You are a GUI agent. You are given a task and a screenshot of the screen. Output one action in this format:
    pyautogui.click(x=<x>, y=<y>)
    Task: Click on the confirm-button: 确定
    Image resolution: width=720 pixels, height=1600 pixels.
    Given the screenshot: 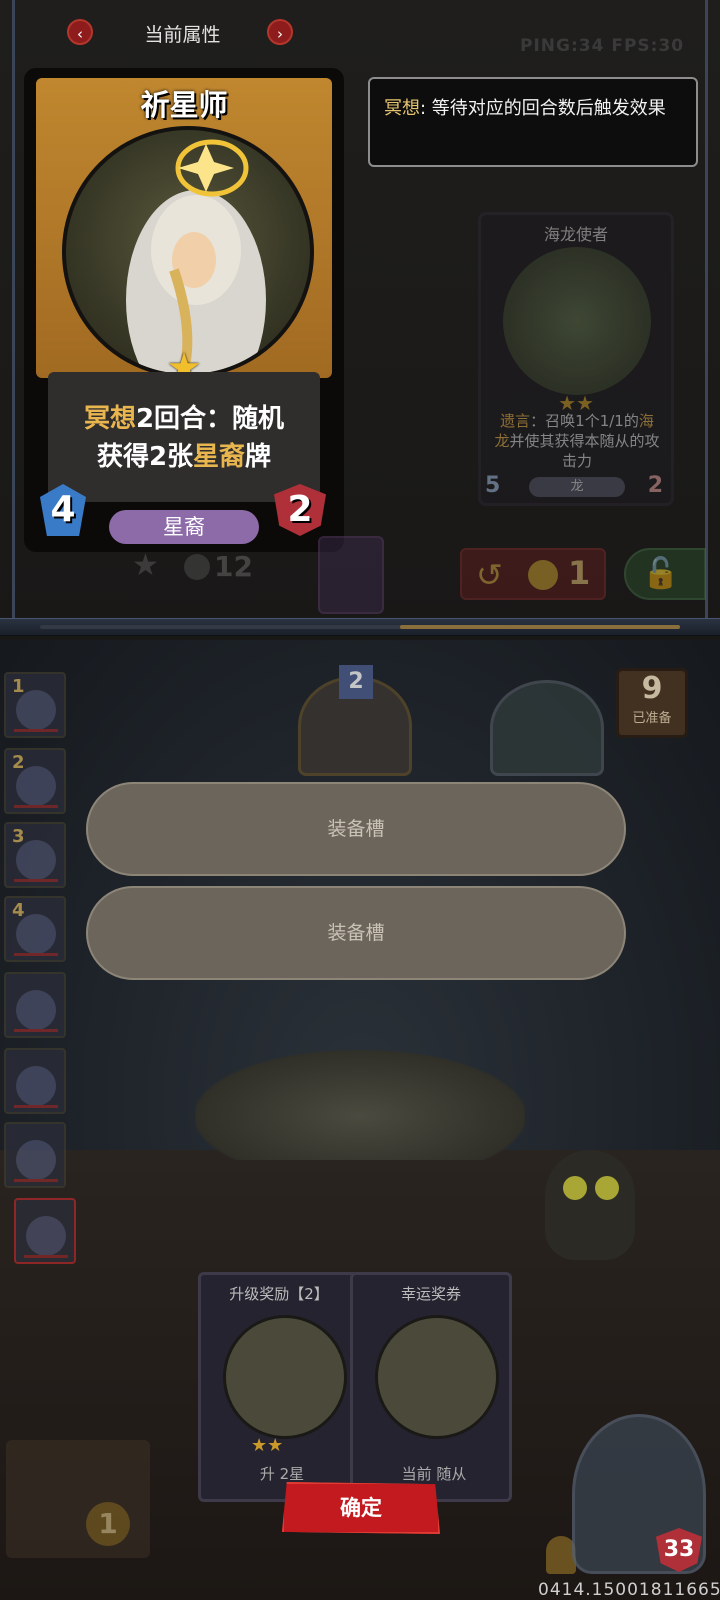 What is the action you would take?
    pyautogui.click(x=361, y=1508)
    